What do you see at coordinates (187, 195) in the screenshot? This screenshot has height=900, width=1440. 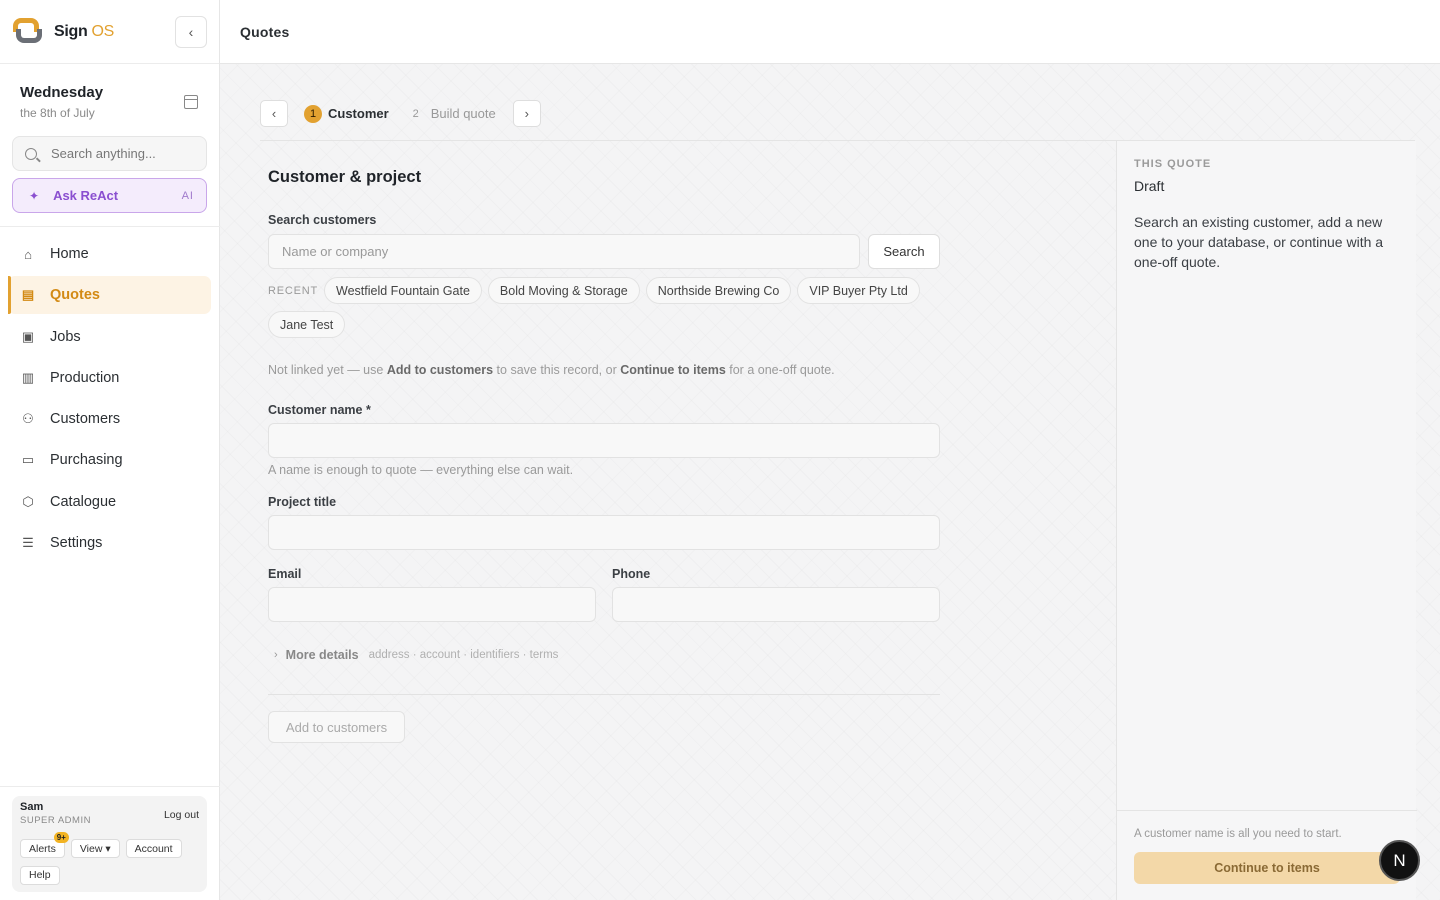 I see `ai-tag: AI` at bounding box center [187, 195].